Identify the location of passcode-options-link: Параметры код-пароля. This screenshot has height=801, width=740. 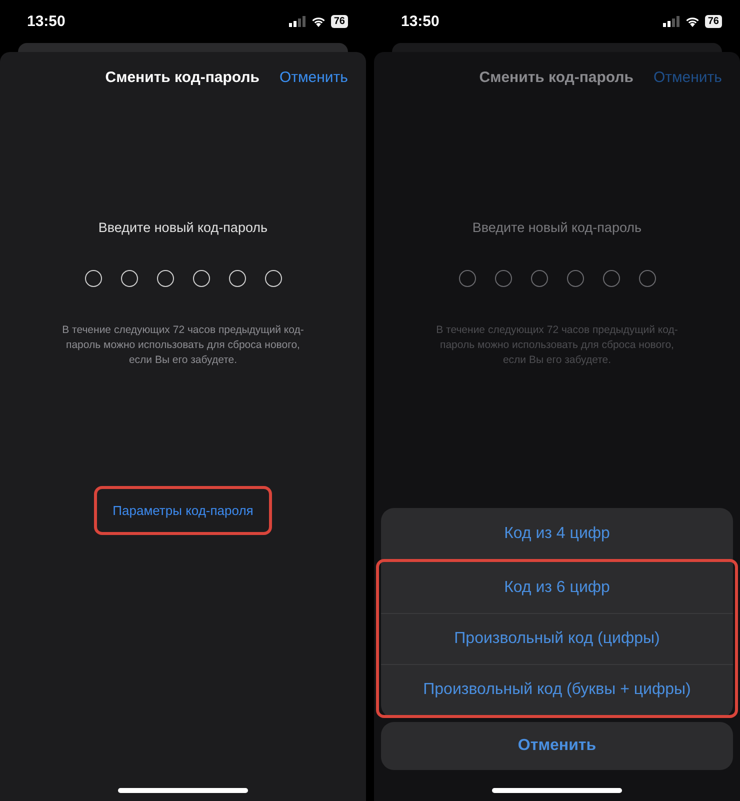
(183, 510).